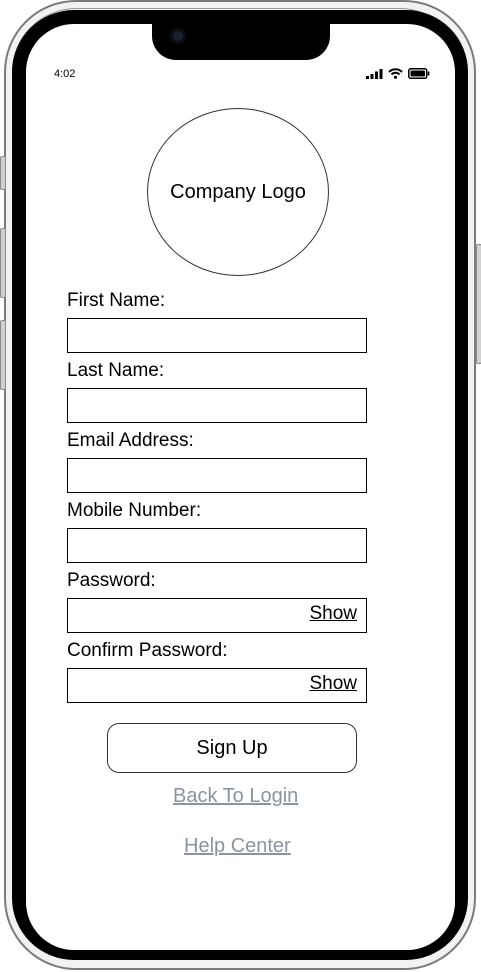  I want to click on first-name-input, so click(217, 335).